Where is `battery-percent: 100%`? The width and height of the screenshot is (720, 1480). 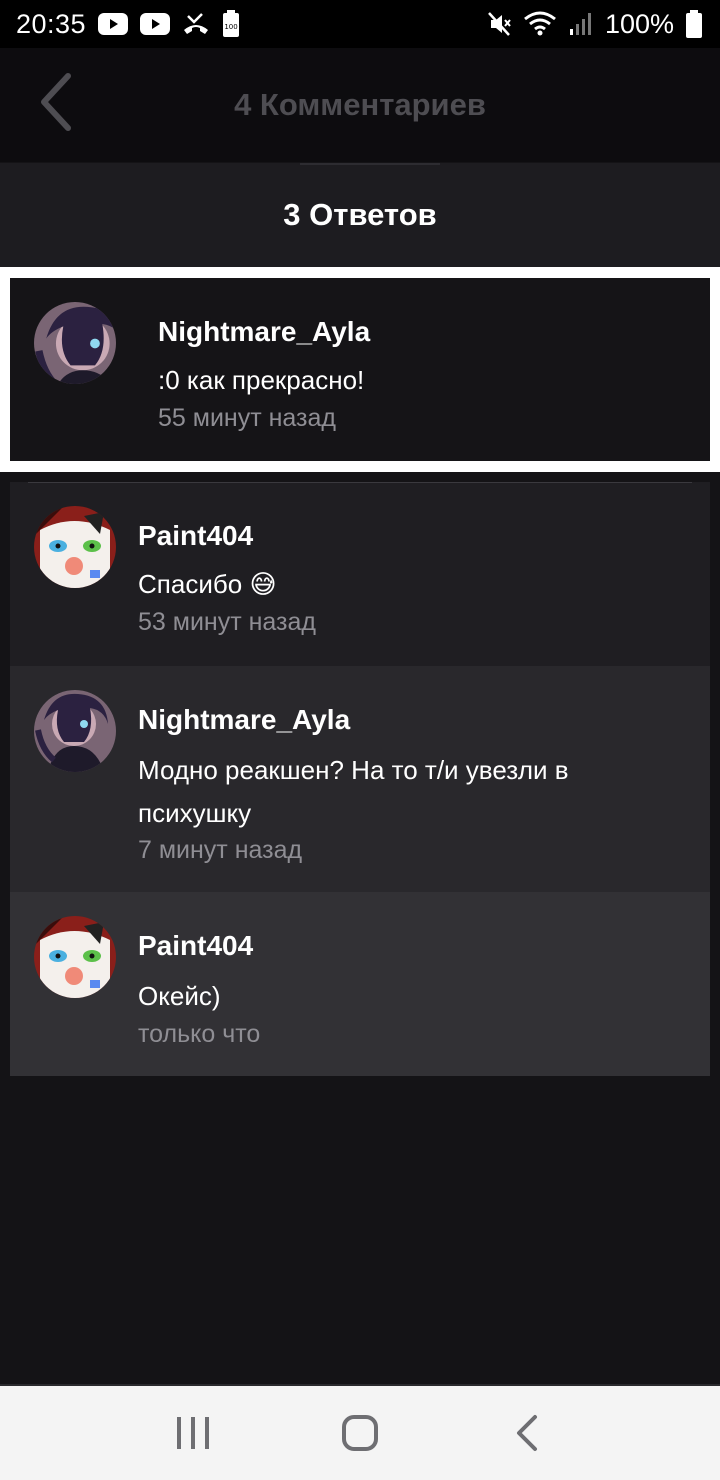
battery-percent: 100% is located at coordinates (639, 23).